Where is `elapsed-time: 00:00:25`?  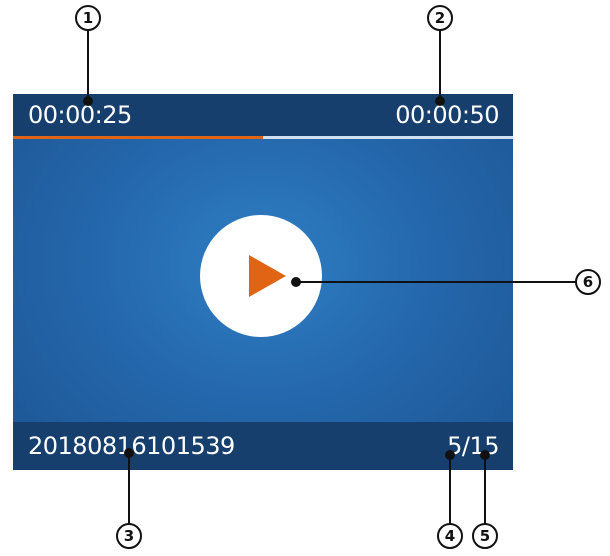 elapsed-time: 00:00:25 is located at coordinates (80, 115).